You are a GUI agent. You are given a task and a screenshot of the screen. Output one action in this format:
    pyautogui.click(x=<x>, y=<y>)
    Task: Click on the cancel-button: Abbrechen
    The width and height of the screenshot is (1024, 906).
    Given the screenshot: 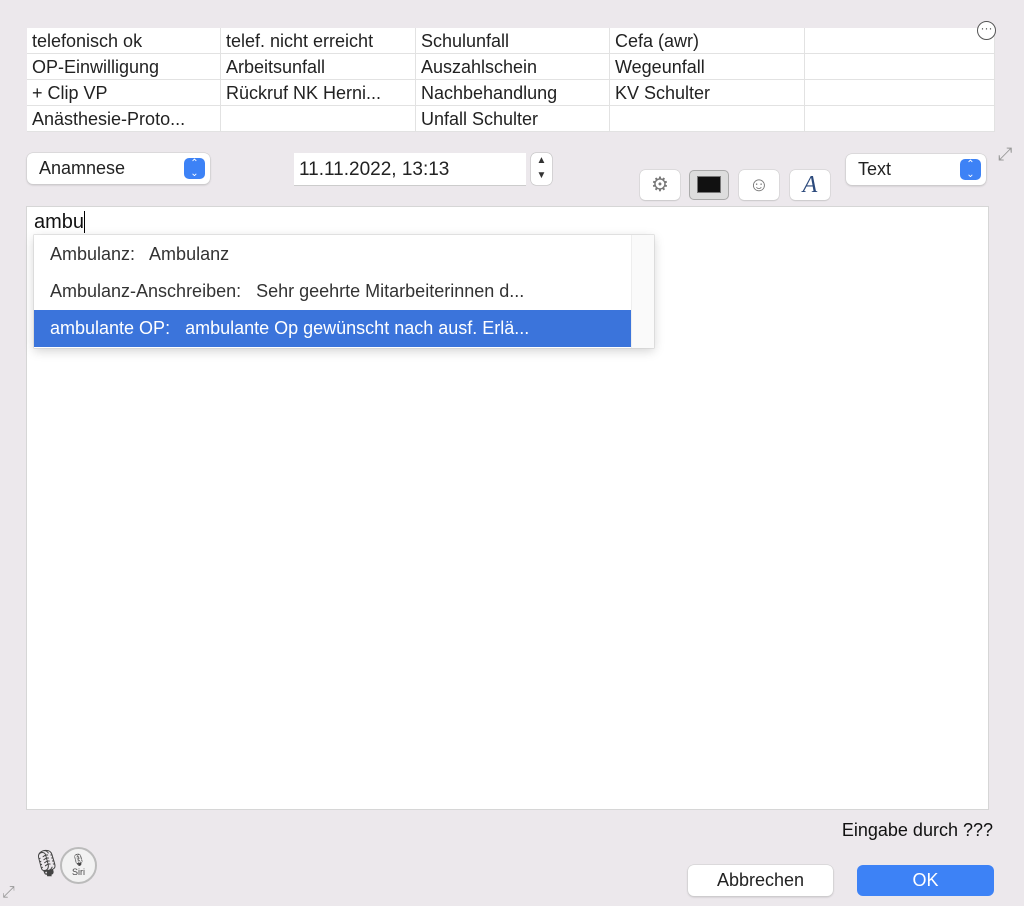 What is the action you would take?
    pyautogui.click(x=760, y=880)
    